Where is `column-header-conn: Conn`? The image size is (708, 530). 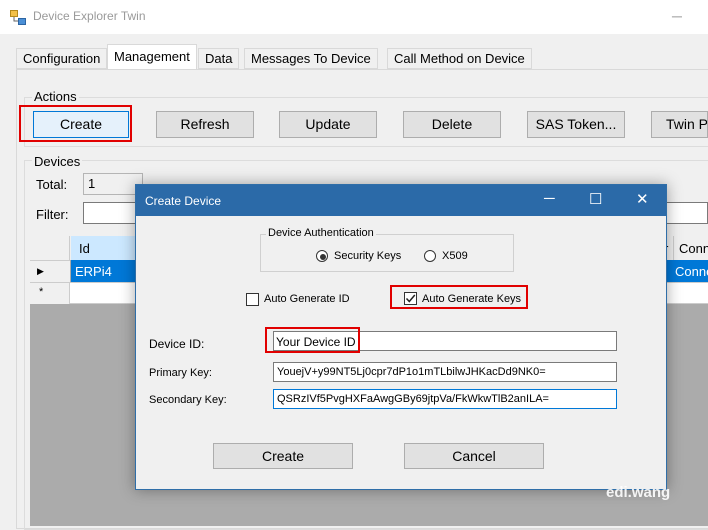 column-header-conn: Conn is located at coordinates (693, 248).